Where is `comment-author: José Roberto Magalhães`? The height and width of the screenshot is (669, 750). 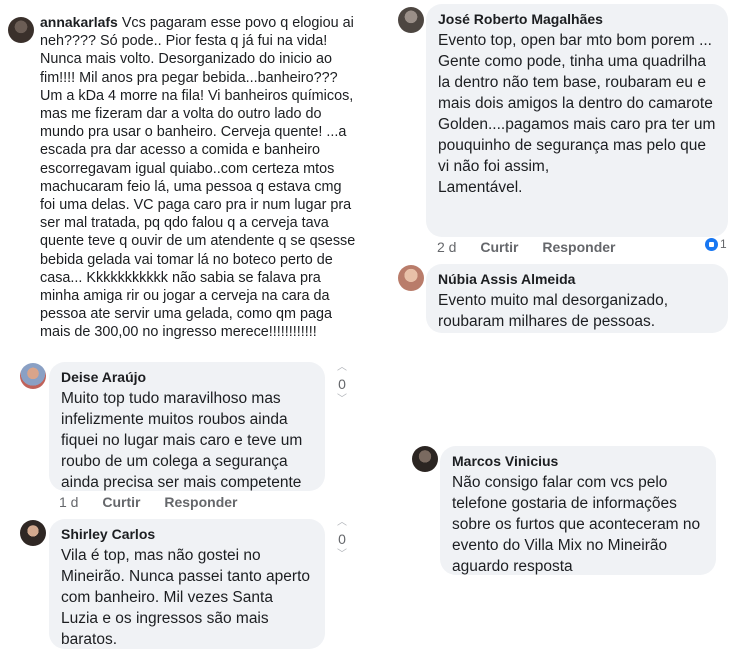
comment-author: José Roberto Magalhães is located at coordinates (577, 19).